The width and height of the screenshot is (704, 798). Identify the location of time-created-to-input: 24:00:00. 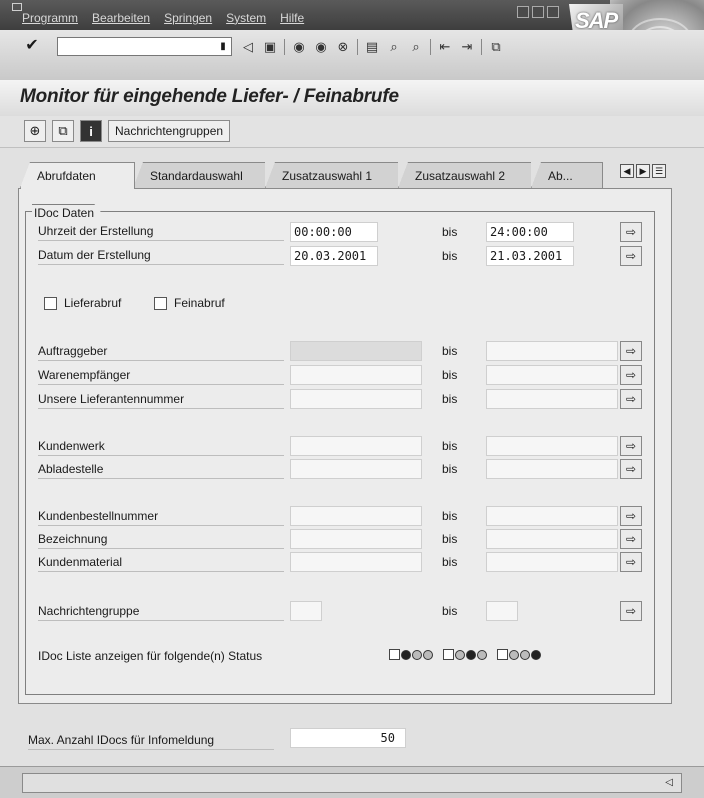
(530, 232).